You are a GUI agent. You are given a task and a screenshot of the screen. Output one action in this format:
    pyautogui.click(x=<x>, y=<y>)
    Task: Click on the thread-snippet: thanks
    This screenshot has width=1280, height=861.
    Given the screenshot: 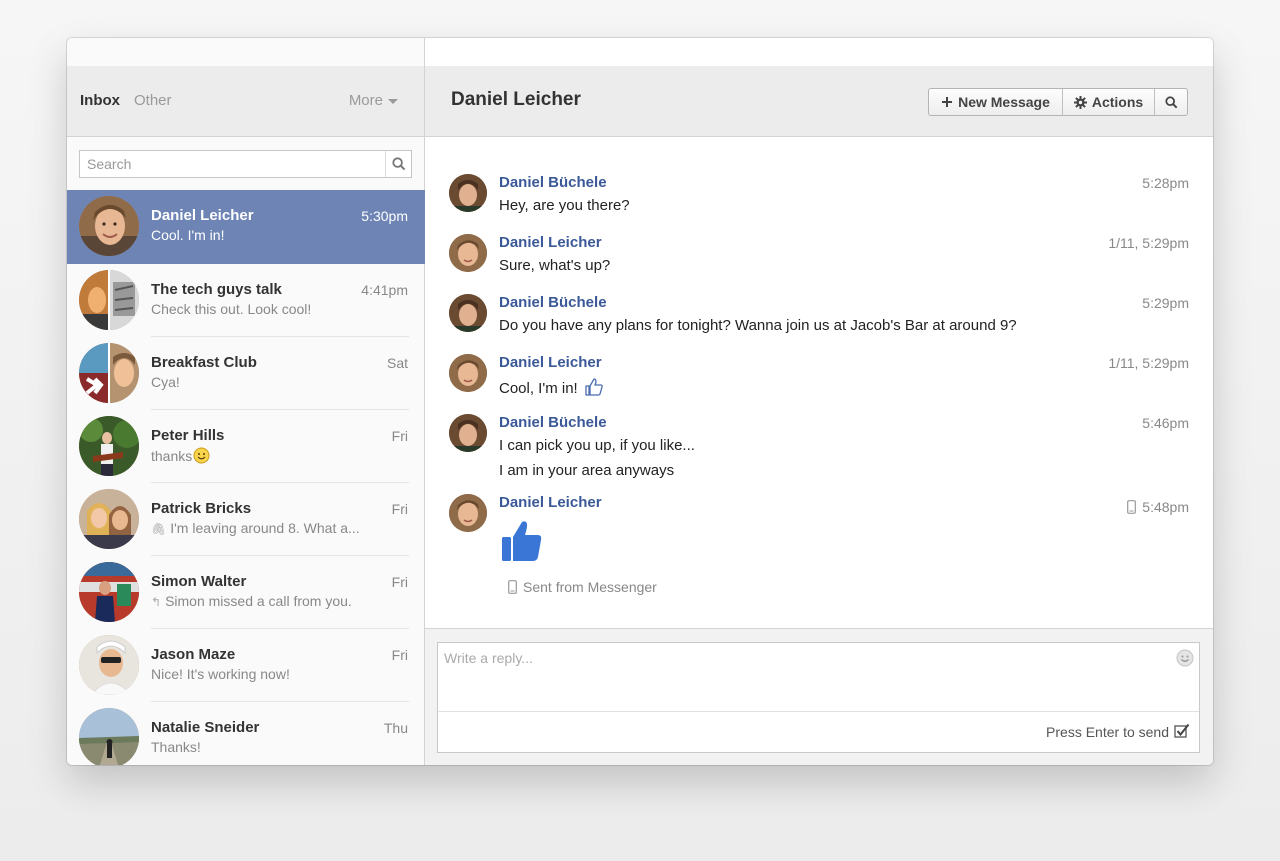 What is the action you would take?
    pyautogui.click(x=180, y=455)
    